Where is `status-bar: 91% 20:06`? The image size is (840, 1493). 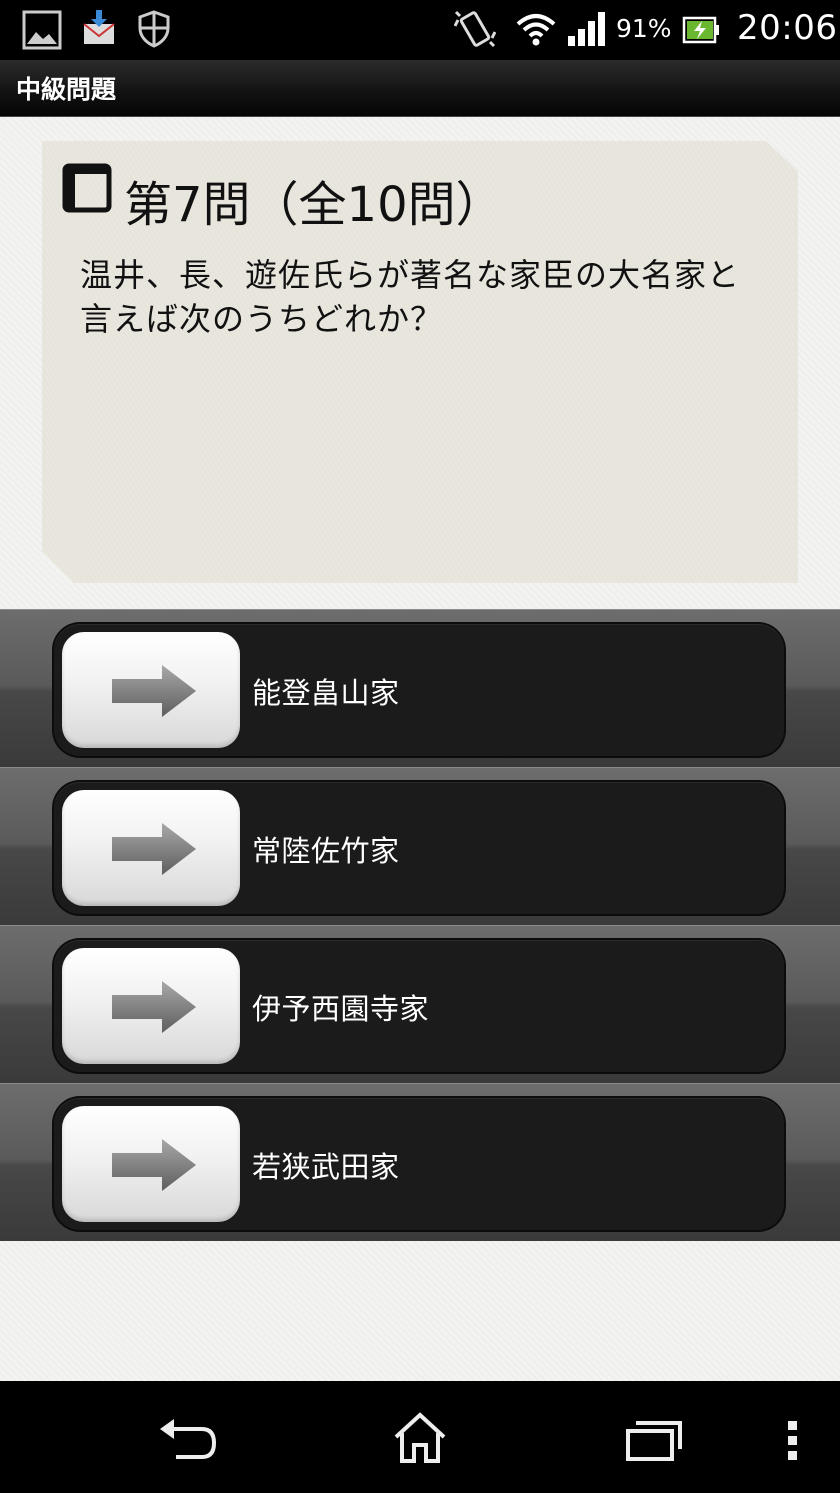
status-bar: 91% 20:06 is located at coordinates (420, 30).